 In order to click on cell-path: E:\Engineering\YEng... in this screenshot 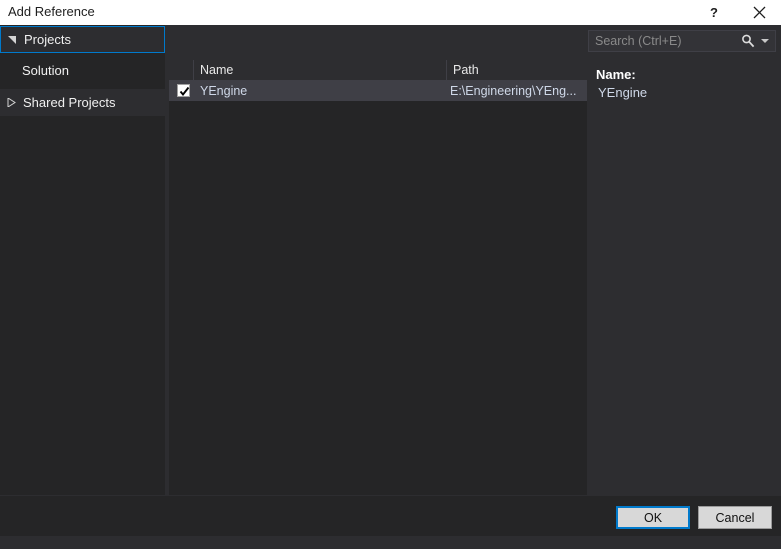, I will do `click(513, 91)`.